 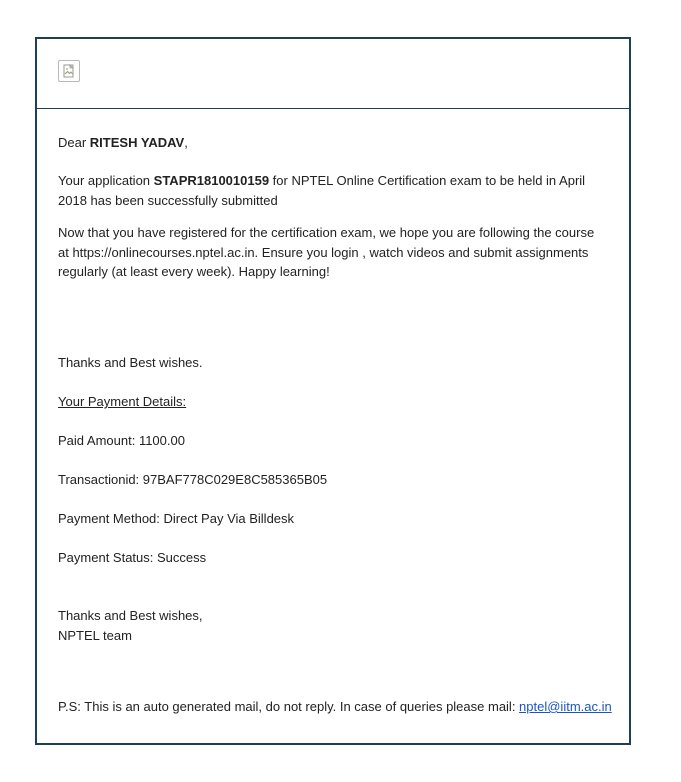 What do you see at coordinates (176, 518) in the screenshot?
I see `payment-method: Payment Method: Direct Pay Via Billdesk` at bounding box center [176, 518].